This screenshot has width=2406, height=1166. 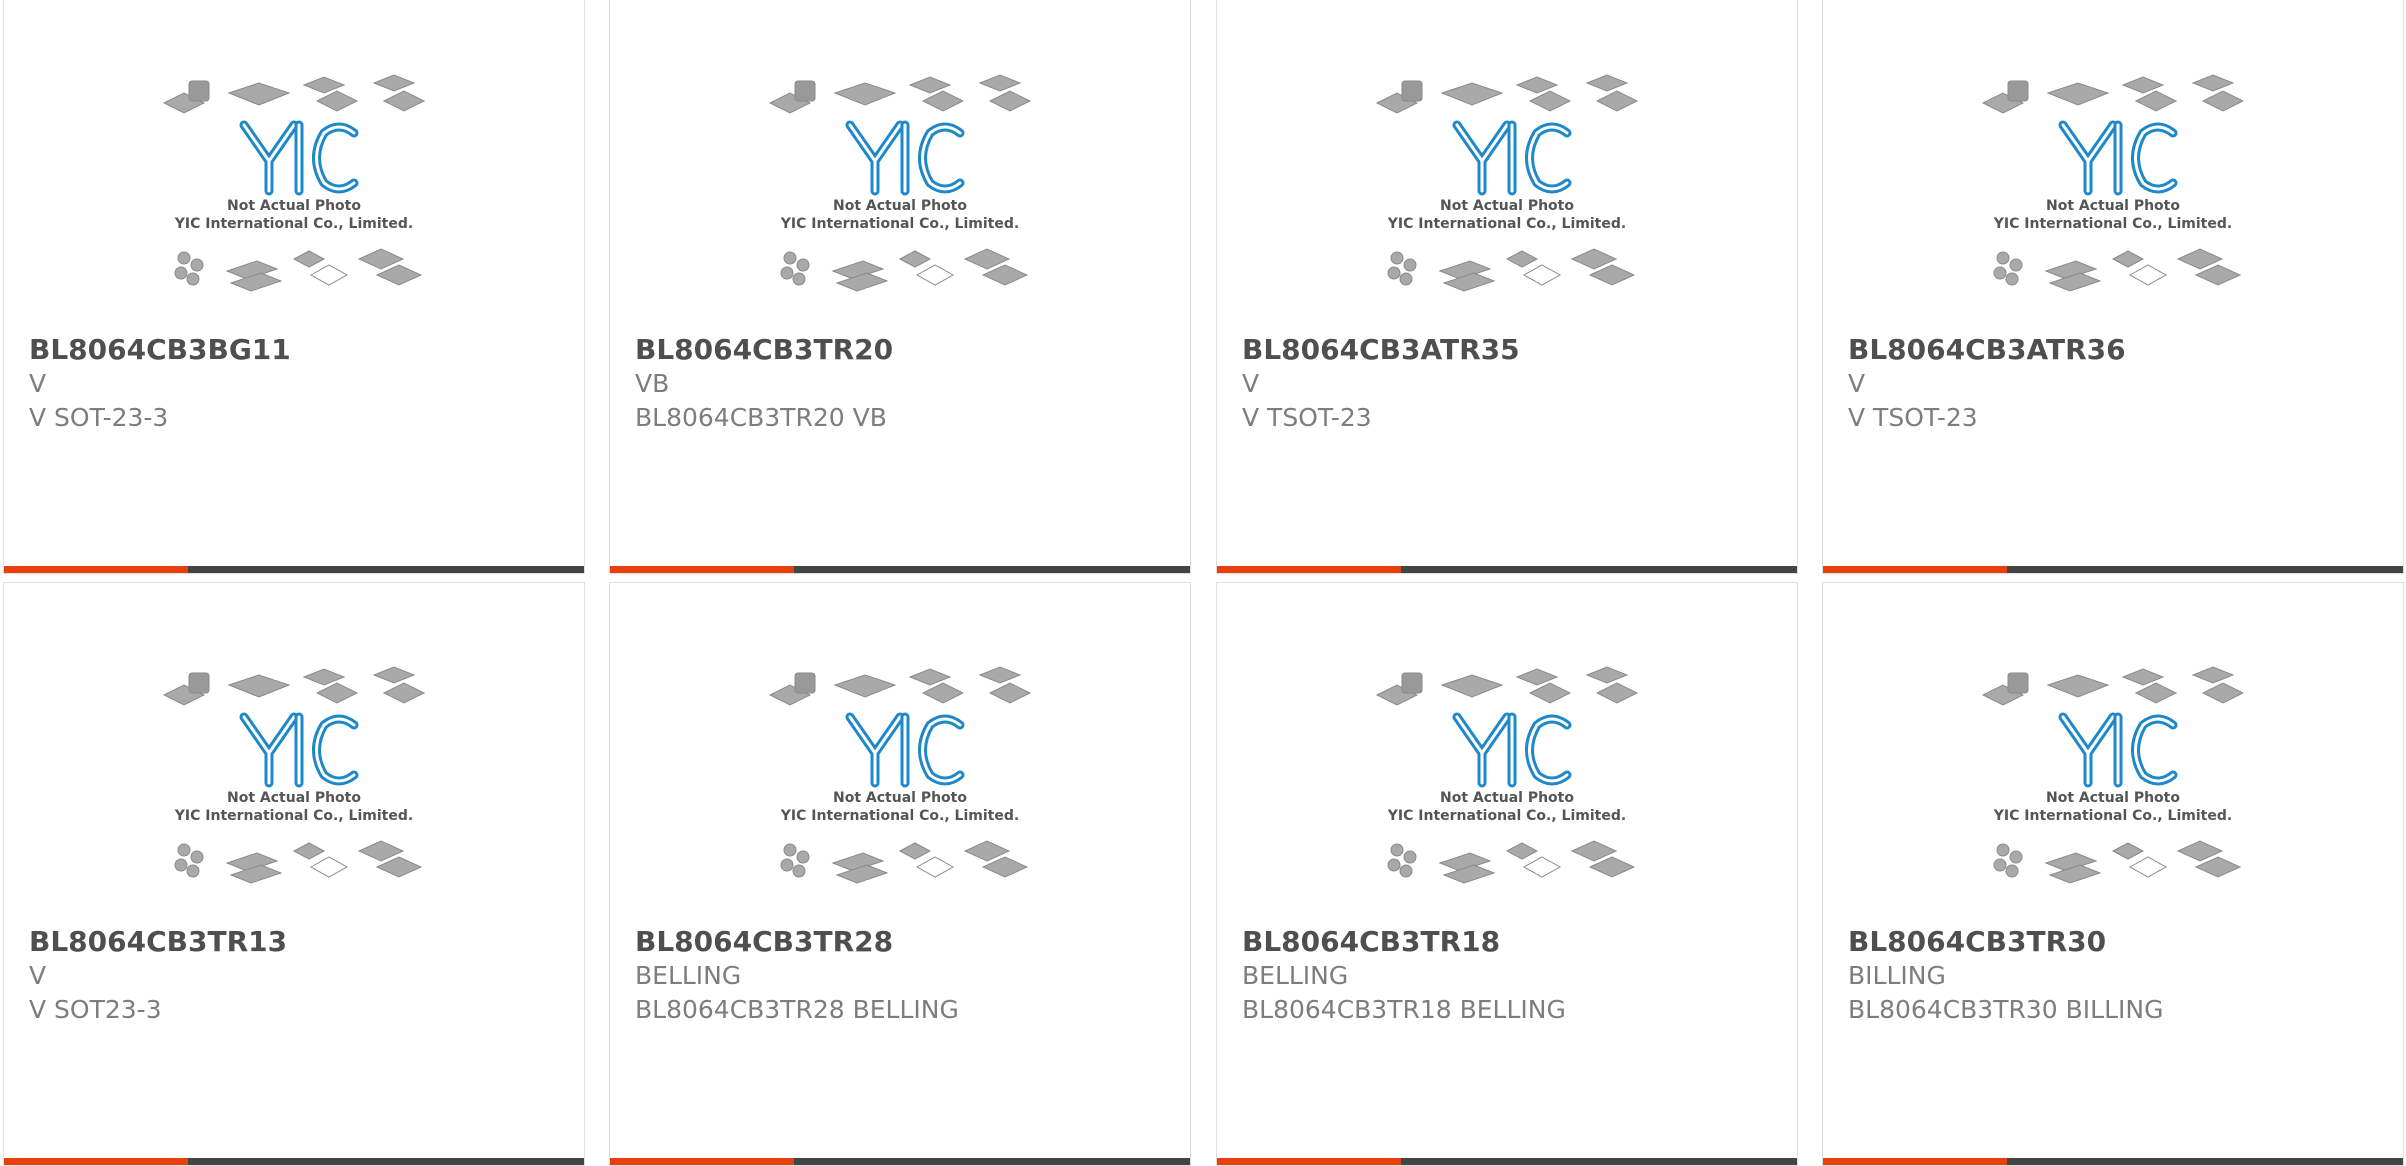 What do you see at coordinates (2006, 1009) in the screenshot?
I see `description: BL8064CB3TR30 BILLING` at bounding box center [2006, 1009].